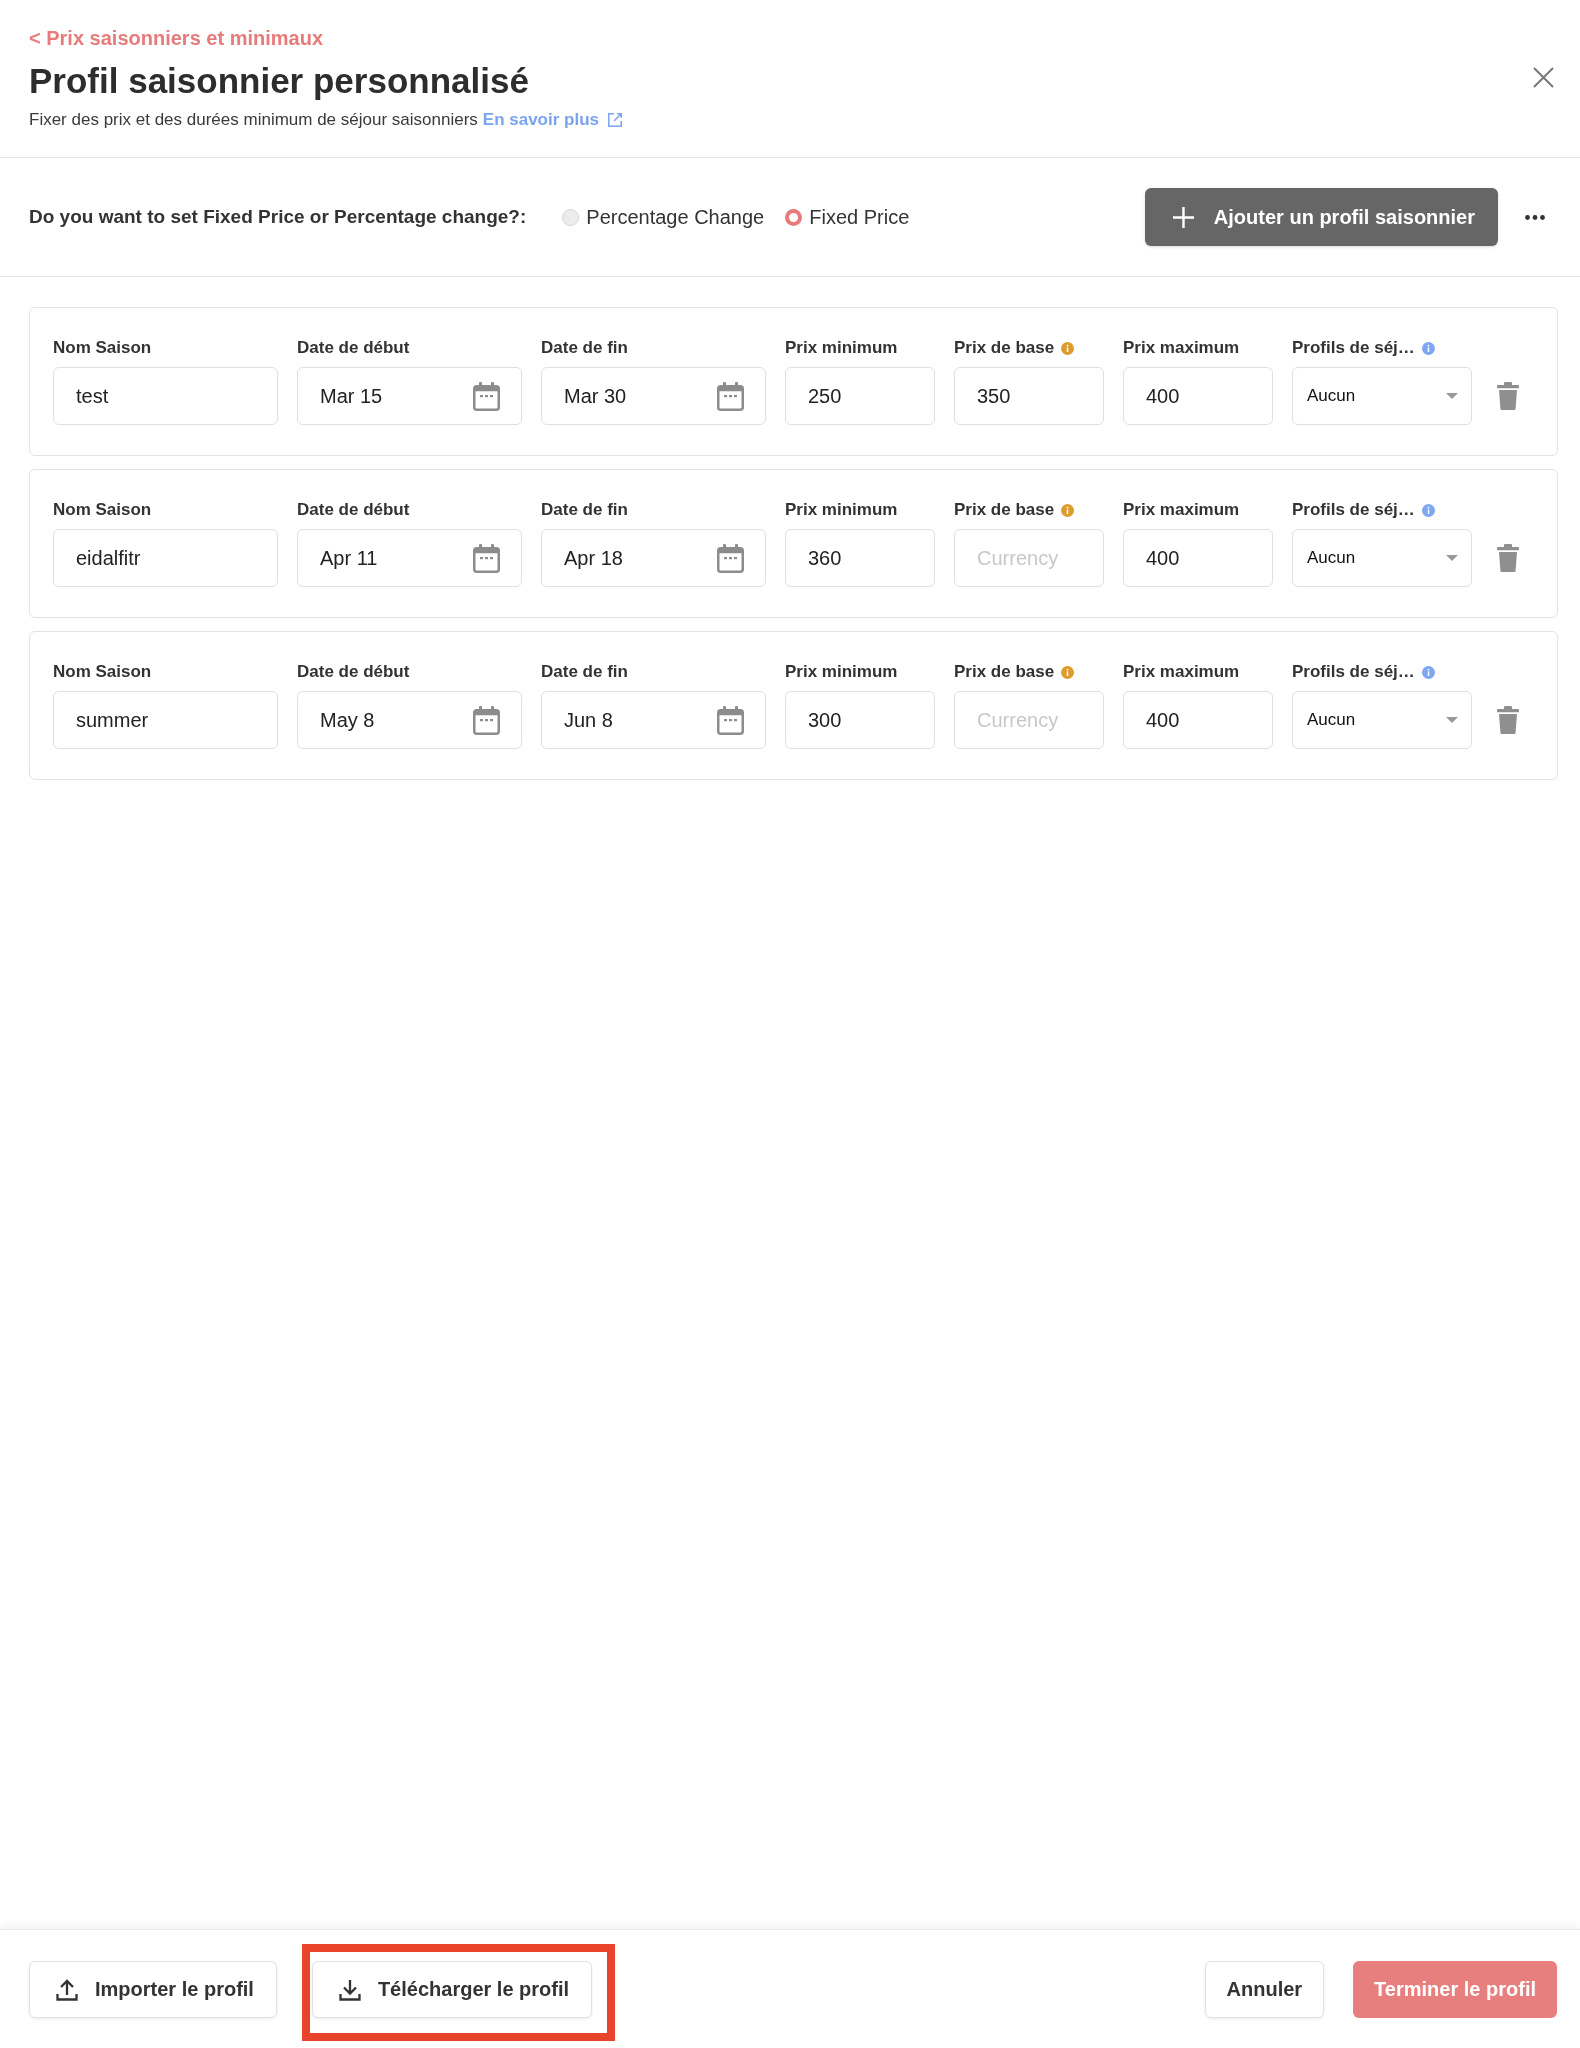 This screenshot has height=2048, width=1580. What do you see at coordinates (653, 558) in the screenshot?
I see `date-field: Apr 18` at bounding box center [653, 558].